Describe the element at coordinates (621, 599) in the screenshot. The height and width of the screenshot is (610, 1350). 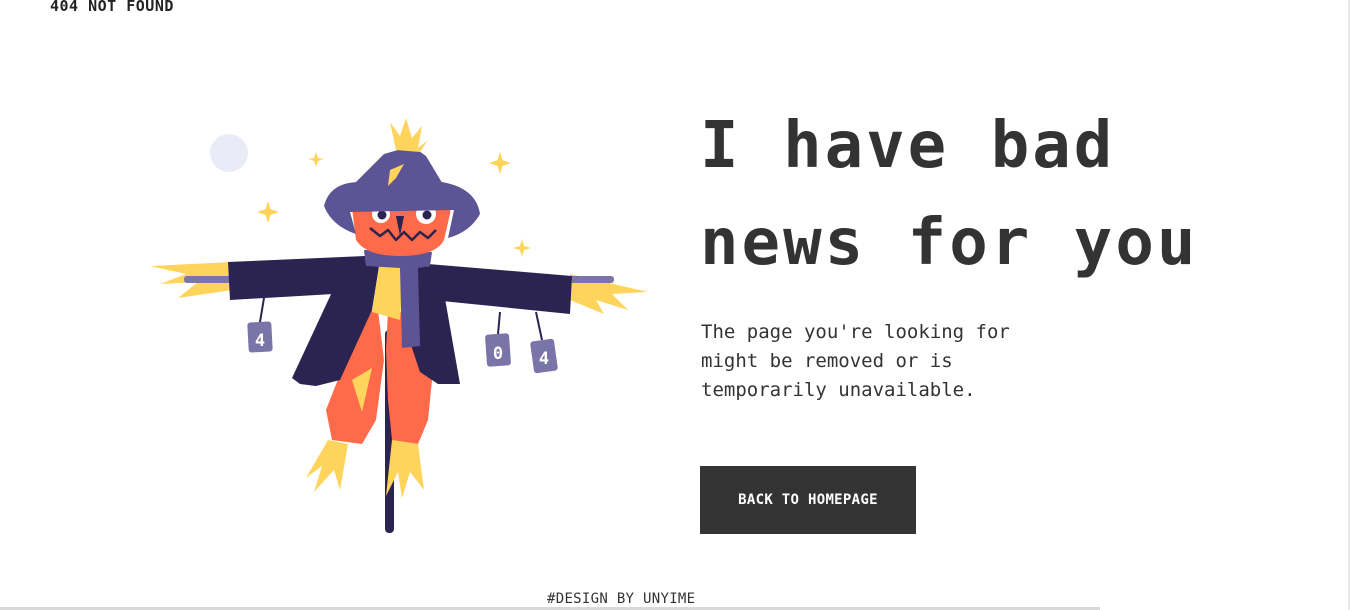
I see `design-credit: #DESIGN BY UNYIME` at that location.